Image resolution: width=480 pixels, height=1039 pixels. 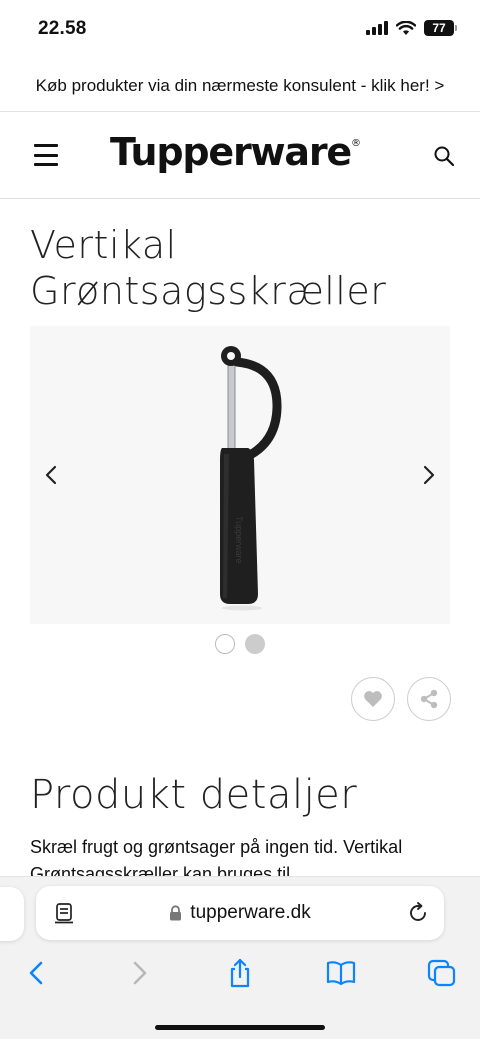 I want to click on search-icon, so click(x=444, y=156).